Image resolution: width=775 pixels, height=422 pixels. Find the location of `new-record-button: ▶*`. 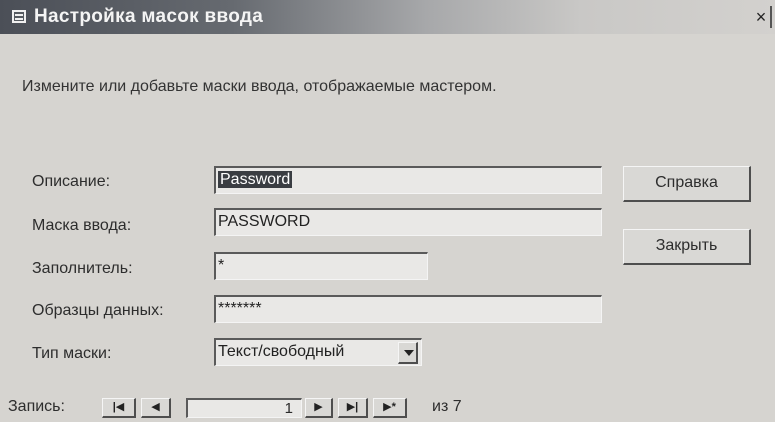

new-record-button: ▶* is located at coordinates (390, 408).